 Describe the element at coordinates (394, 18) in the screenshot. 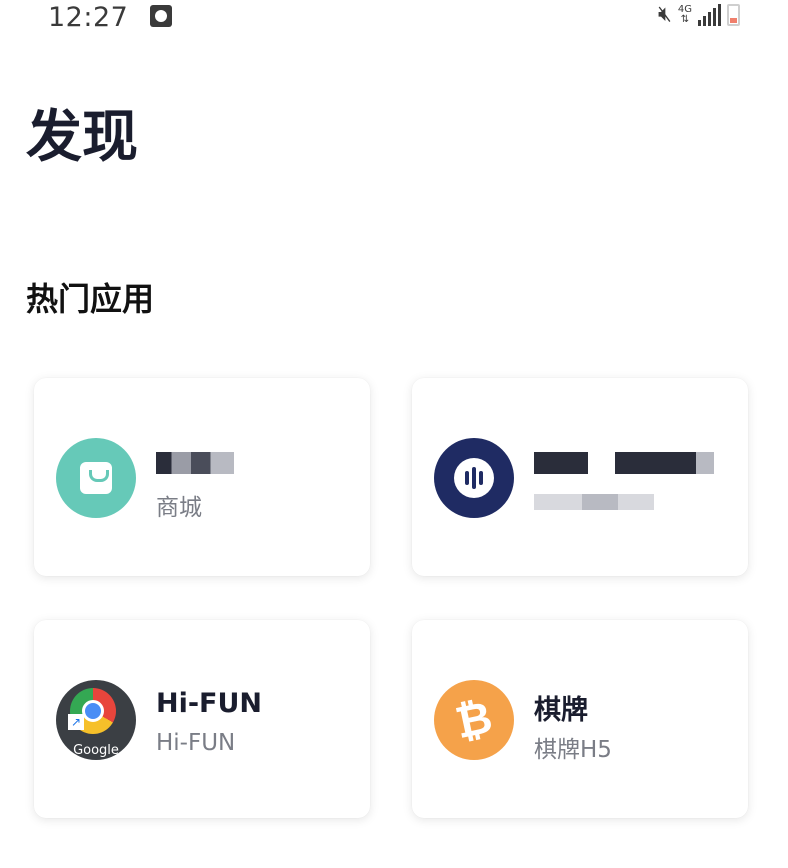

I see `status-bar: 12:27 🔇︎ 4G ⇅` at that location.